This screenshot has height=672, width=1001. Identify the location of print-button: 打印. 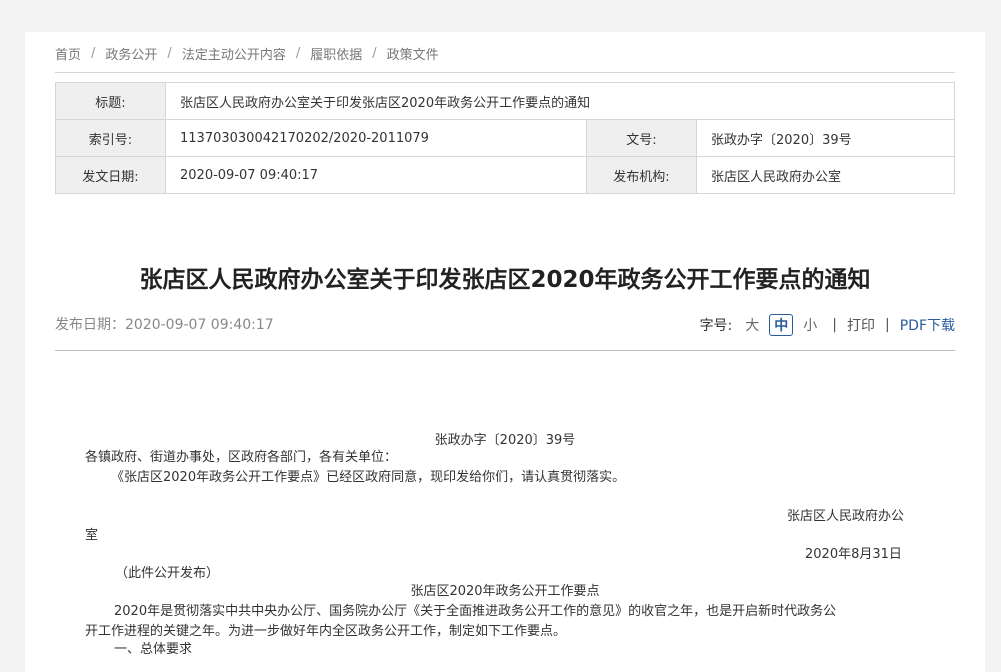
(861, 325).